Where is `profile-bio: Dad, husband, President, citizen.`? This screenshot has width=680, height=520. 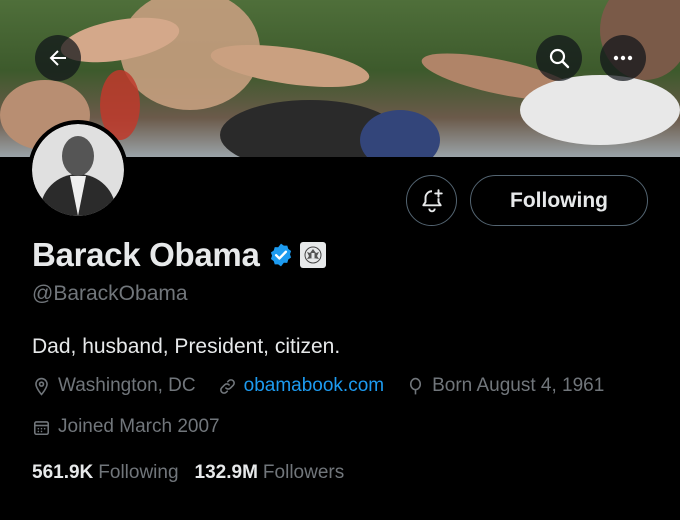 profile-bio: Dad, husband, President, citizen. is located at coordinates (186, 346).